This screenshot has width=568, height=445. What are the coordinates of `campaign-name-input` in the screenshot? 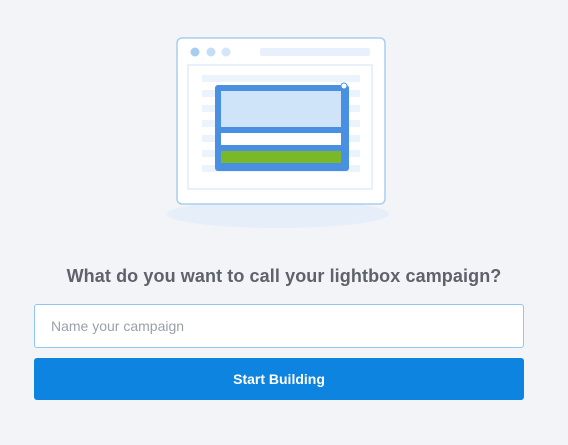 It's located at (279, 326).